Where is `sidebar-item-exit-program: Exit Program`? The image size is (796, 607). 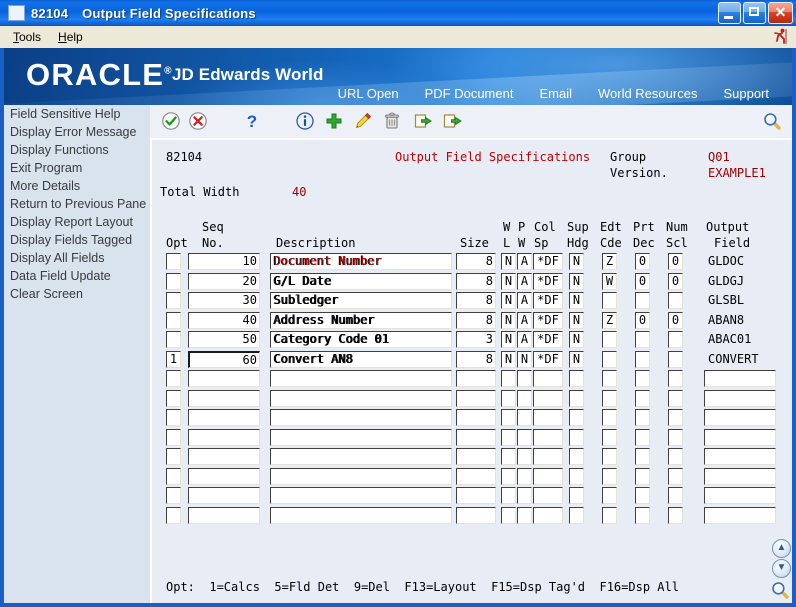 sidebar-item-exit-program: Exit Program is located at coordinates (77, 168).